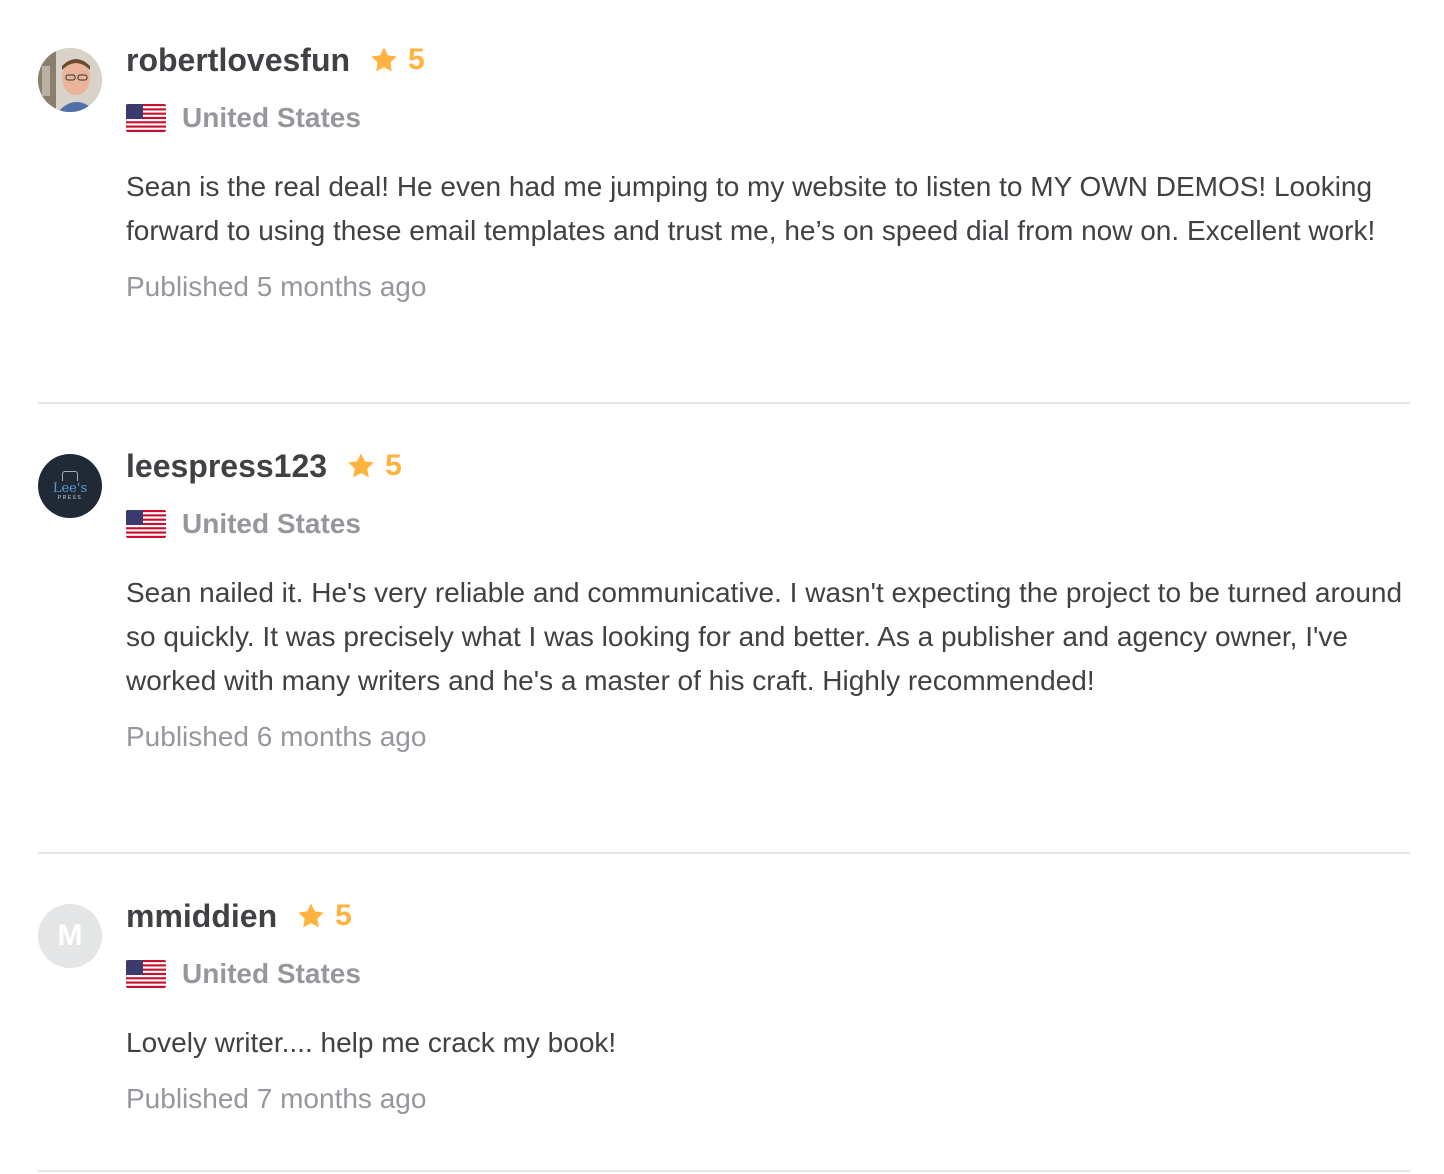 This screenshot has width=1444, height=1174. Describe the element at coordinates (276, 286) in the screenshot. I see `published-date: Published 5 months ago` at that location.